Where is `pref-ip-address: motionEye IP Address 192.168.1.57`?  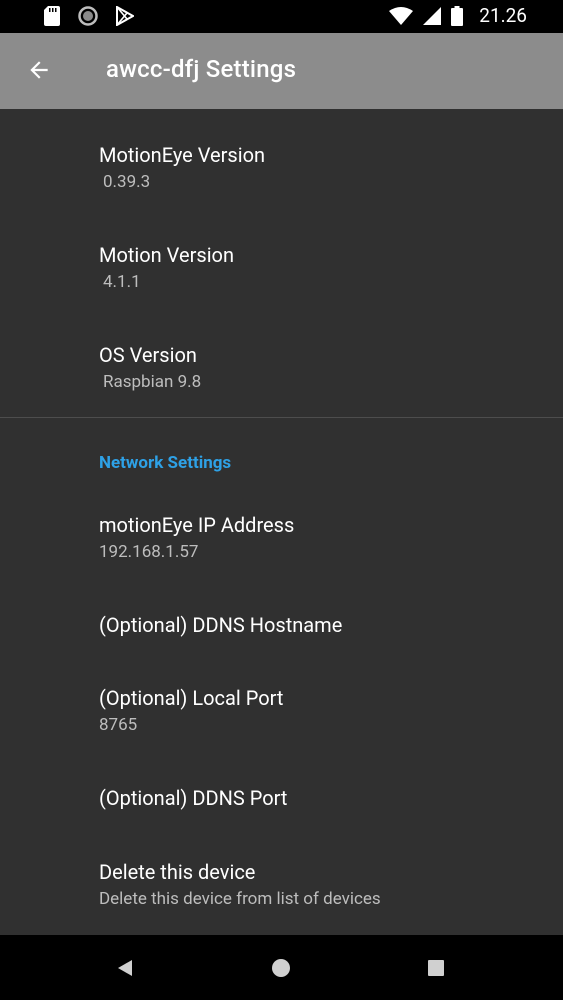
pref-ip-address: motionEye IP Address 192.168.1.57 is located at coordinates (196, 537).